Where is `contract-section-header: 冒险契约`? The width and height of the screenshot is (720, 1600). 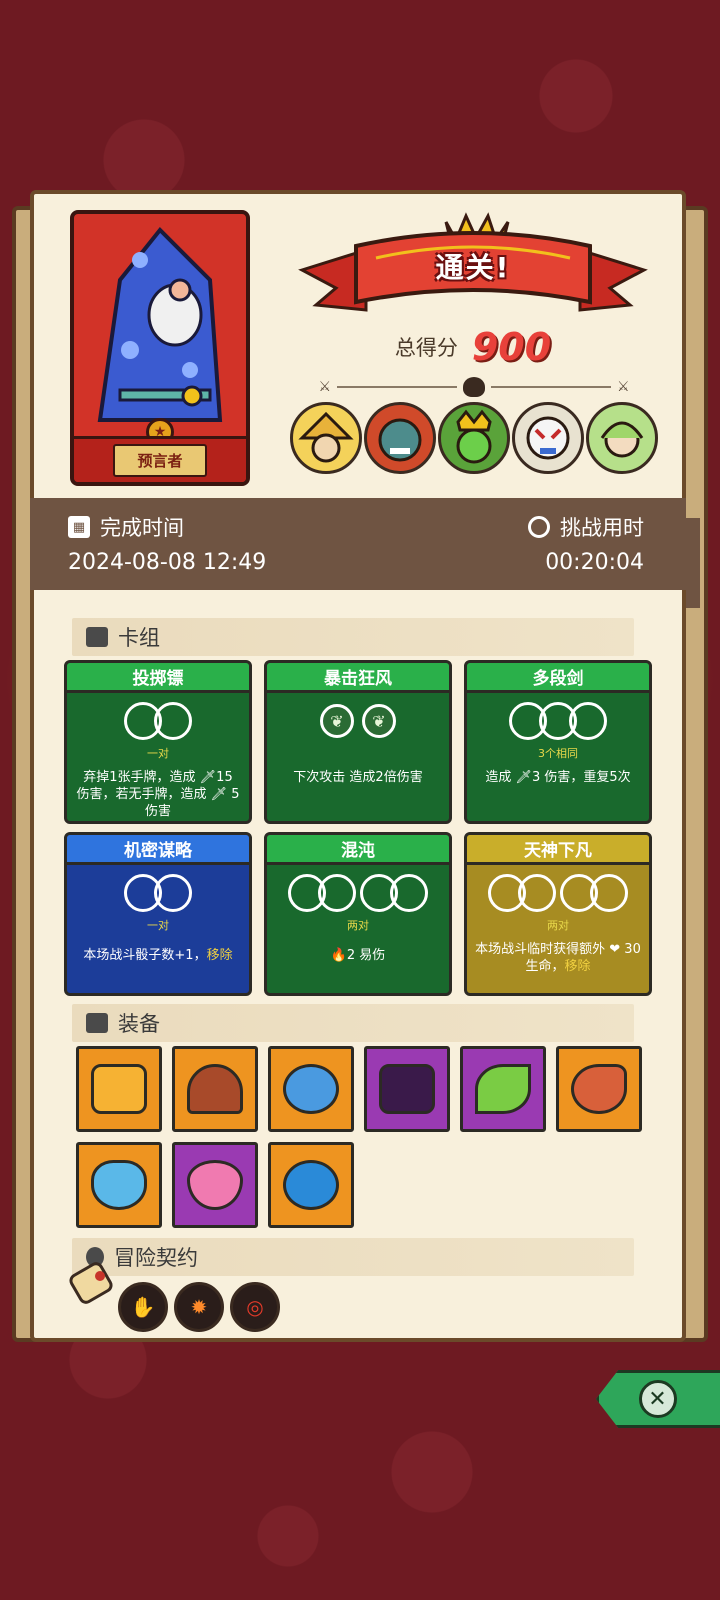
contract-section-header: 冒险契约 is located at coordinates (353, 1257).